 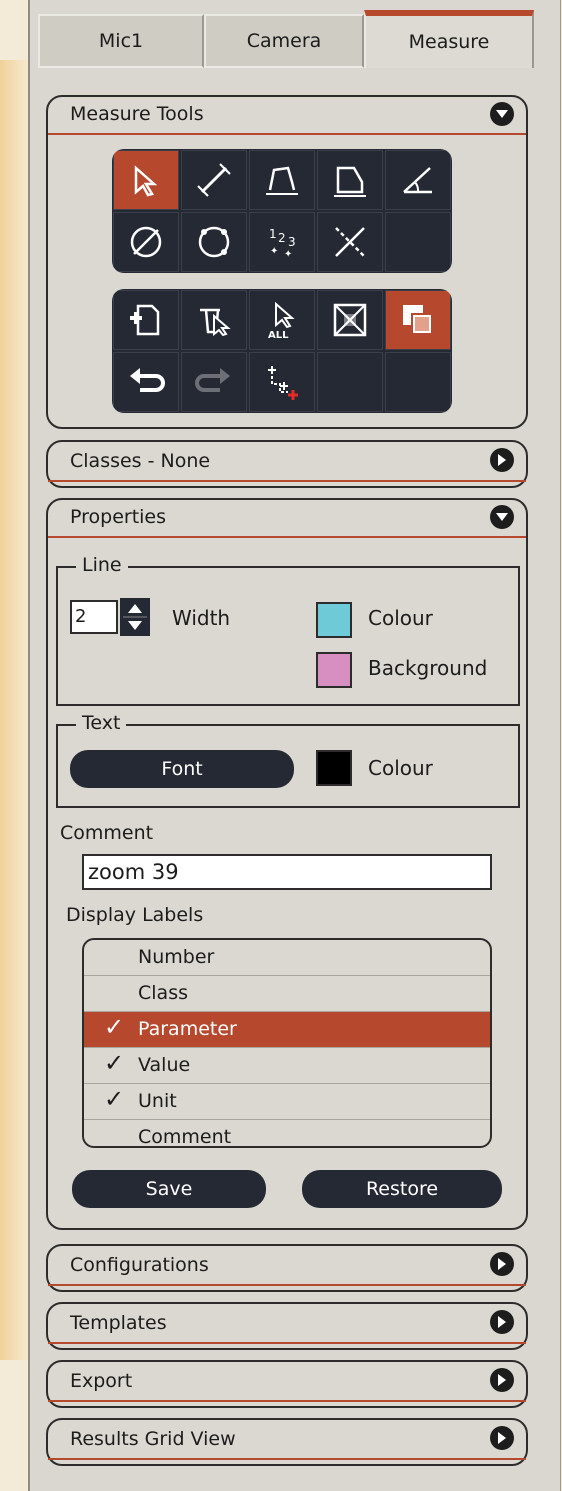 I want to click on configurations-panel: Configurations, so click(x=287, y=1268).